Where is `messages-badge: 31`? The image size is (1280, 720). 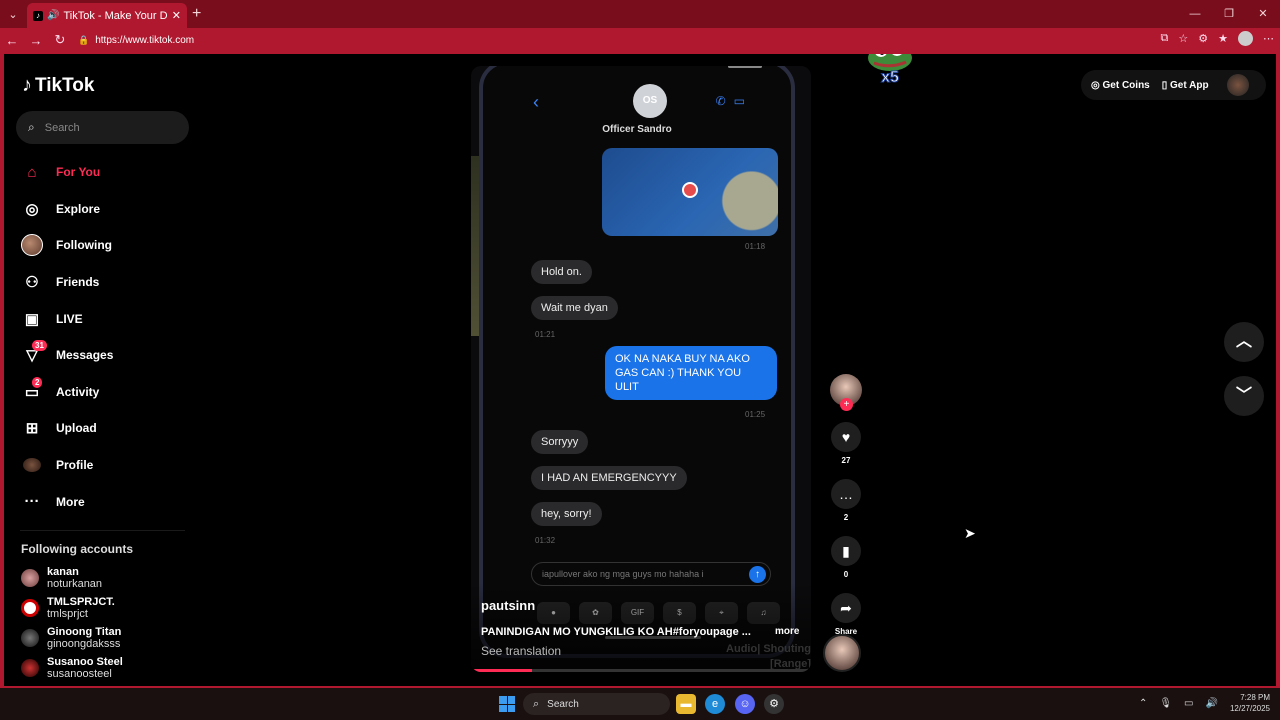
messages-badge: 31 is located at coordinates (39, 345).